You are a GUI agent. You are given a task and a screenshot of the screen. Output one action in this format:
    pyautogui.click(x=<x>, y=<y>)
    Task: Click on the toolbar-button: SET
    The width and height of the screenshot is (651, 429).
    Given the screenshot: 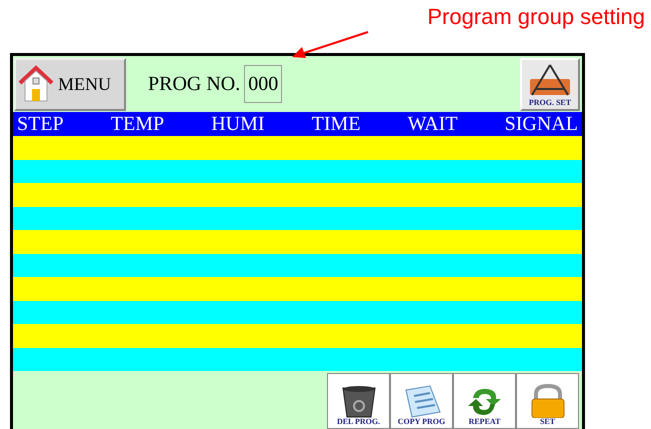 What is the action you would take?
    pyautogui.click(x=547, y=401)
    